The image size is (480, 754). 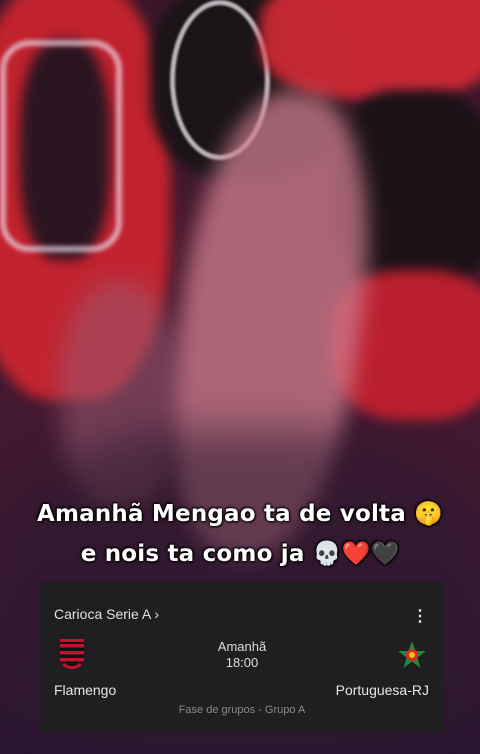 What do you see at coordinates (242, 710) in the screenshot?
I see `match-phase: Fase de grupos - Grupo A` at bounding box center [242, 710].